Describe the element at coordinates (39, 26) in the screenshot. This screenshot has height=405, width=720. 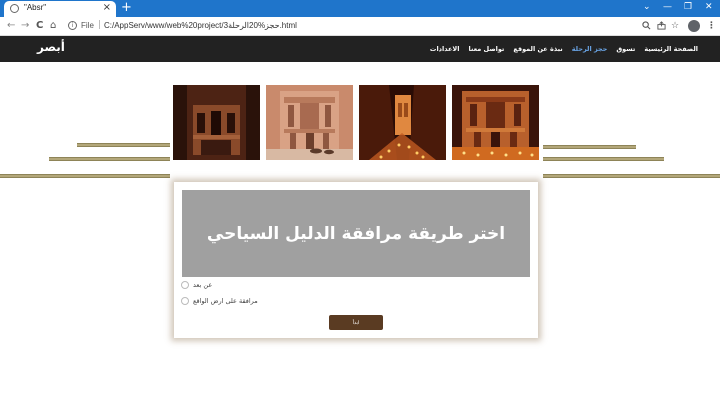
I see `reload-icon: C` at that location.